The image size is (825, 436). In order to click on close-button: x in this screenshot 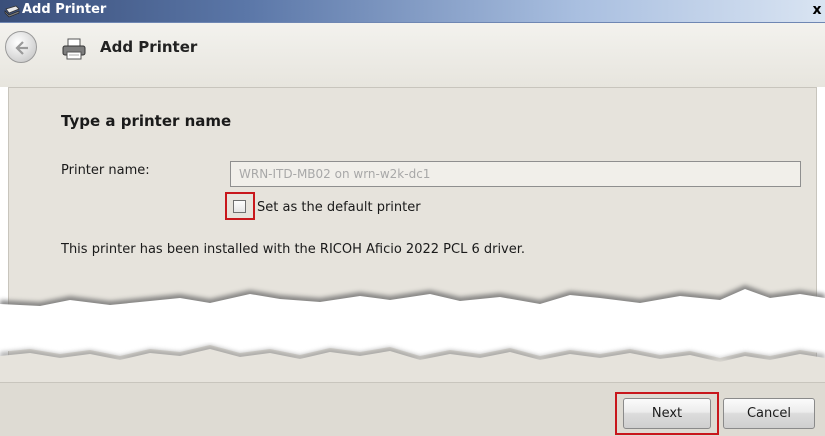, I will do `click(817, 10)`.